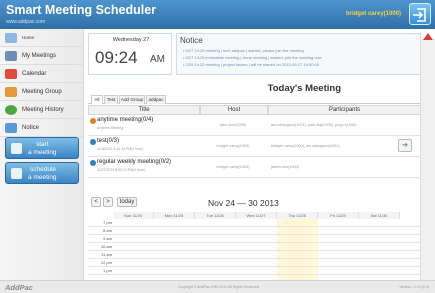  What do you see at coordinates (110, 128) in the screenshot?
I see `meeting-time: Anytime Meeting` at bounding box center [110, 128].